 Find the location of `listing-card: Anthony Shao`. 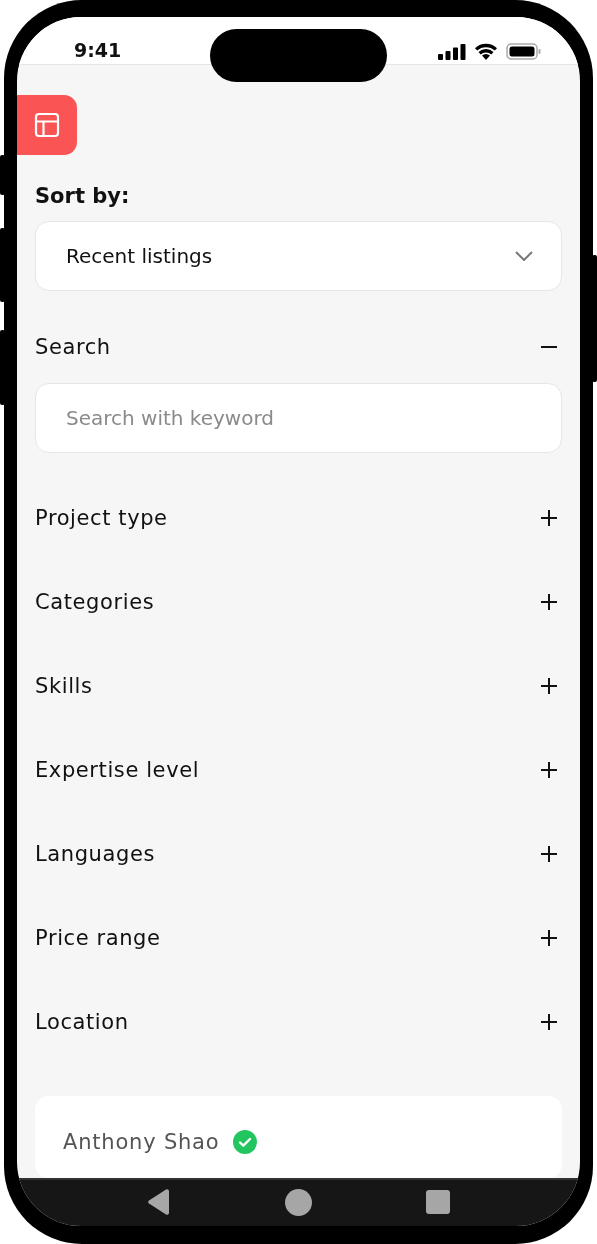

listing-card: Anthony Shao is located at coordinates (298, 1137).